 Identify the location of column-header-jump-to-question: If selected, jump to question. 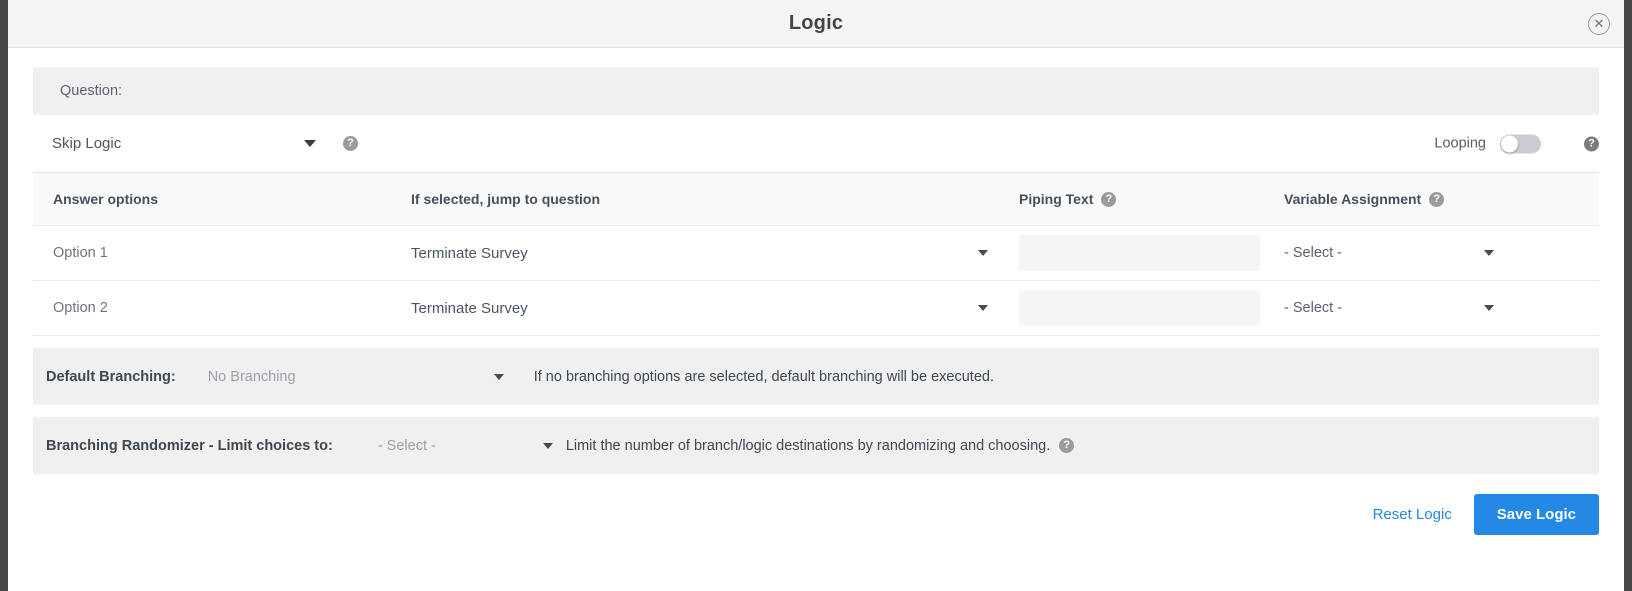
(506, 199).